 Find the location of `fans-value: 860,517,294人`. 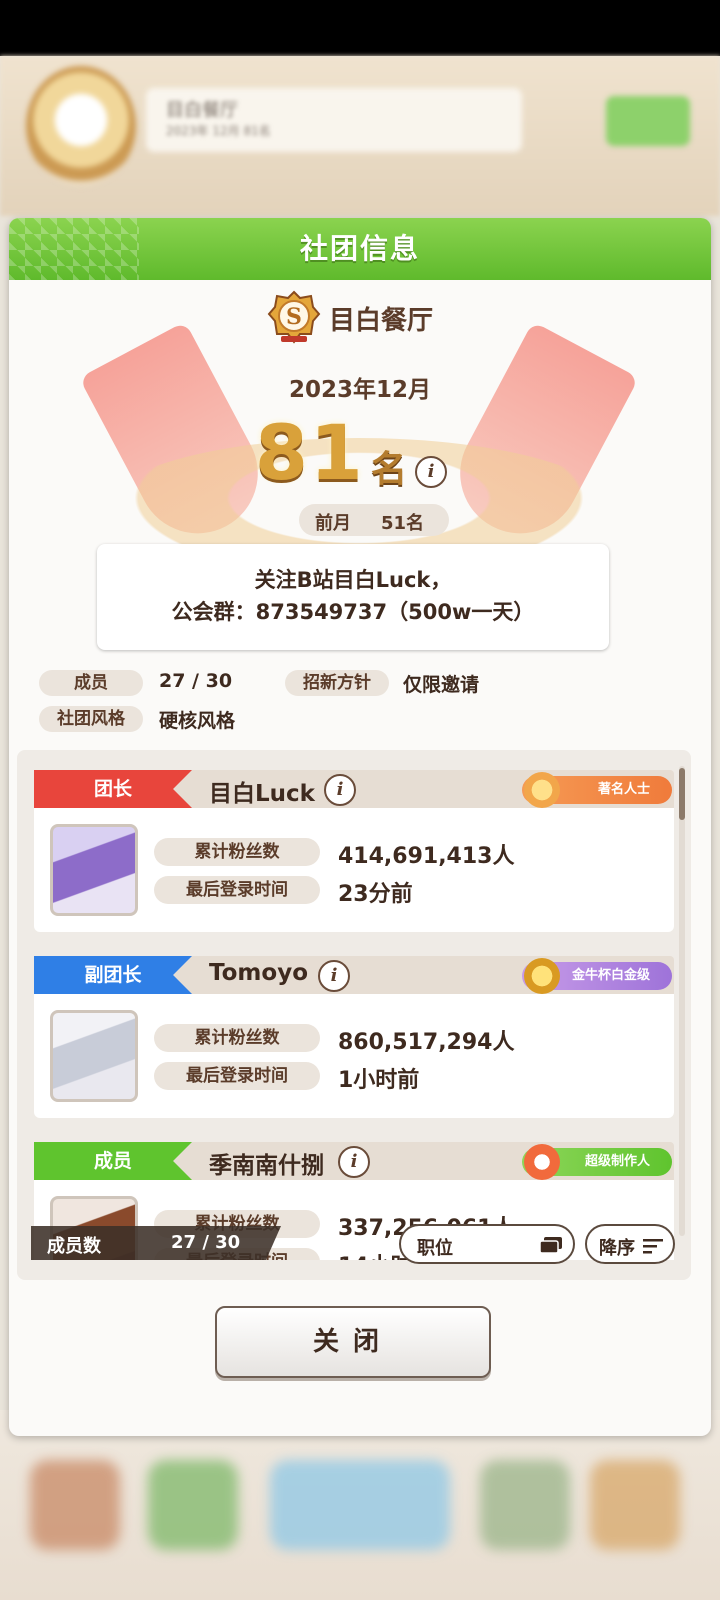

fans-value: 860,517,294人 is located at coordinates (426, 1042).